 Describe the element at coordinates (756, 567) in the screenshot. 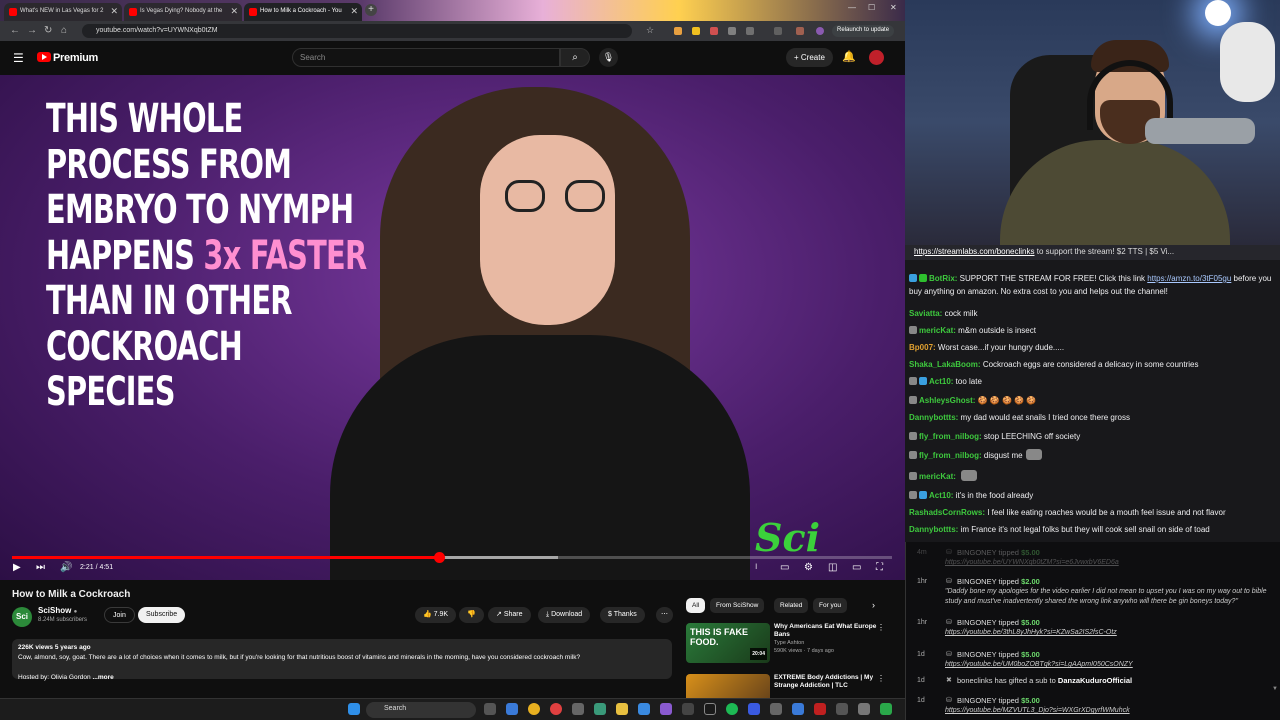

I see `autoplay-toggle-icon: ⏽` at that location.